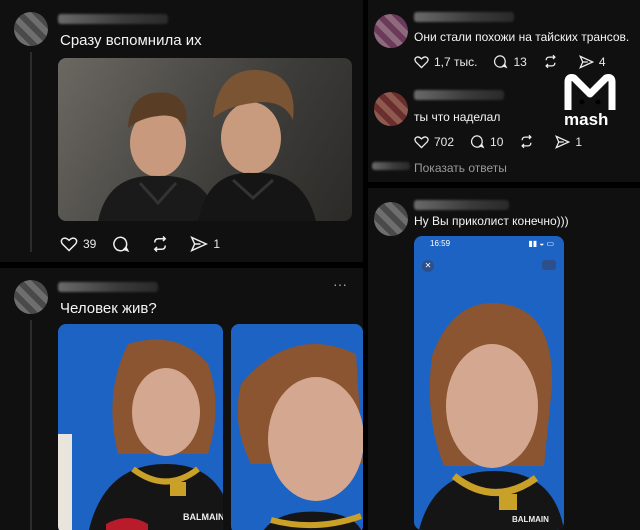  What do you see at coordinates (108, 308) in the screenshot?
I see `post-text: Человек жив?` at bounding box center [108, 308].